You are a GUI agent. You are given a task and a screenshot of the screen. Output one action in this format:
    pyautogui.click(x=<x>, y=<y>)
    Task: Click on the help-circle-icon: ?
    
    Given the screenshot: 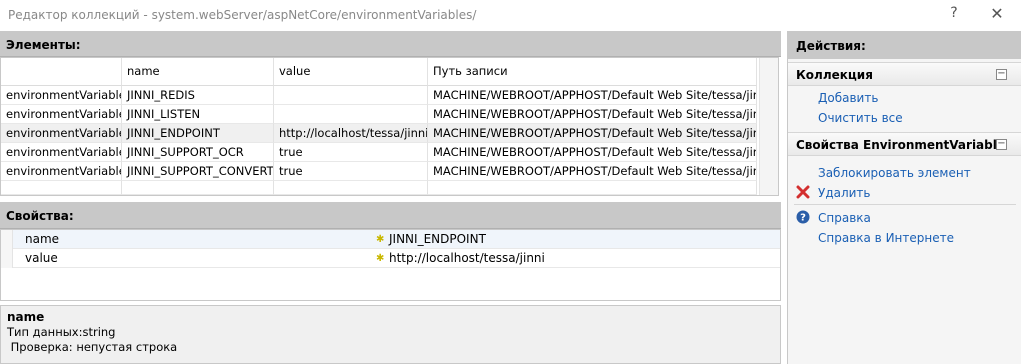 What is the action you would take?
    pyautogui.click(x=803, y=217)
    